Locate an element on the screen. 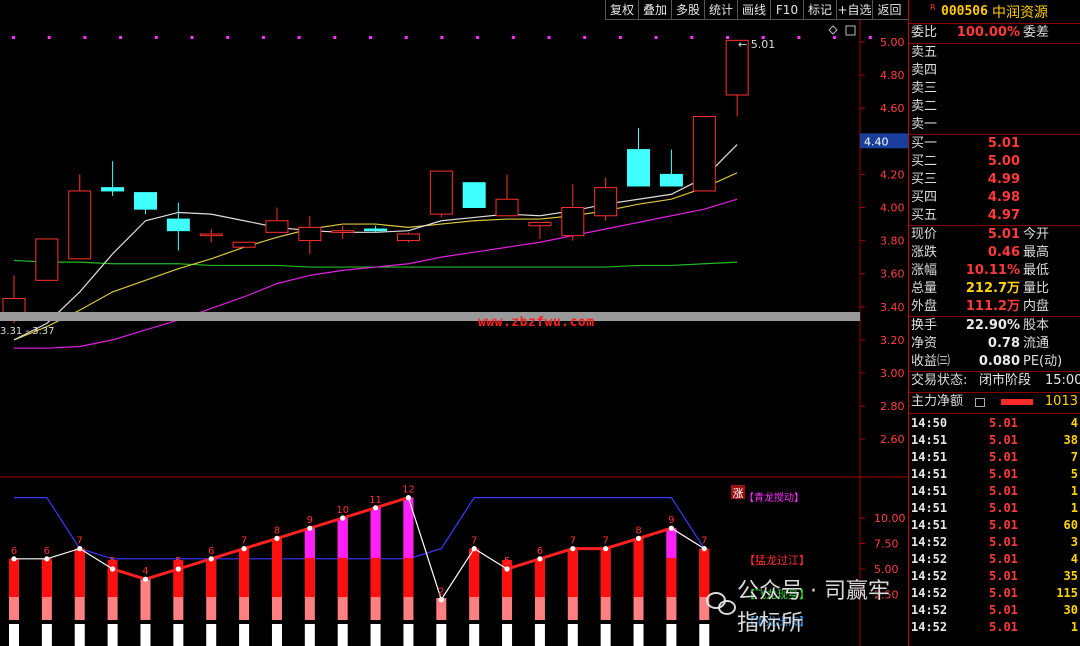 This screenshot has height=646, width=1080. stat-label: 总量 is located at coordinates (924, 288).